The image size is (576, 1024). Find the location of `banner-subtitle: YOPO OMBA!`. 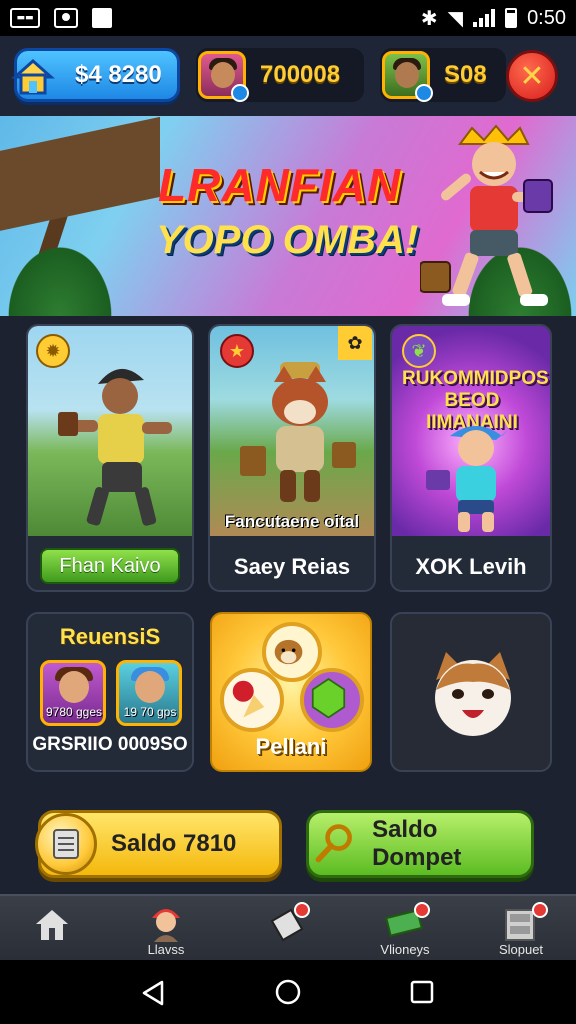

banner-subtitle: YOPO OMBA! is located at coordinates (287, 240).